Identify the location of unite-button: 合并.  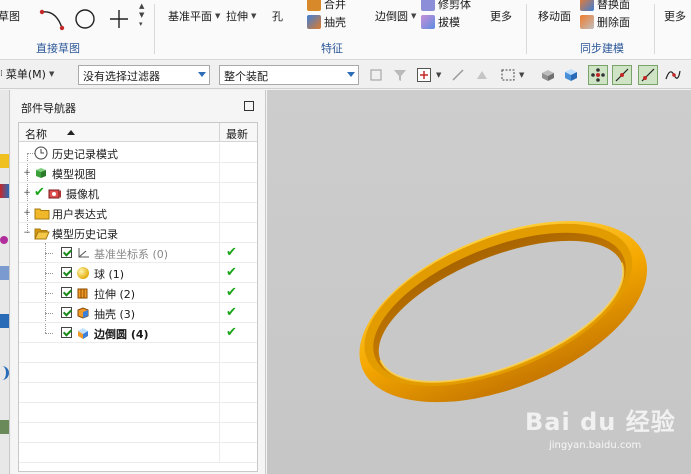
(326, 6).